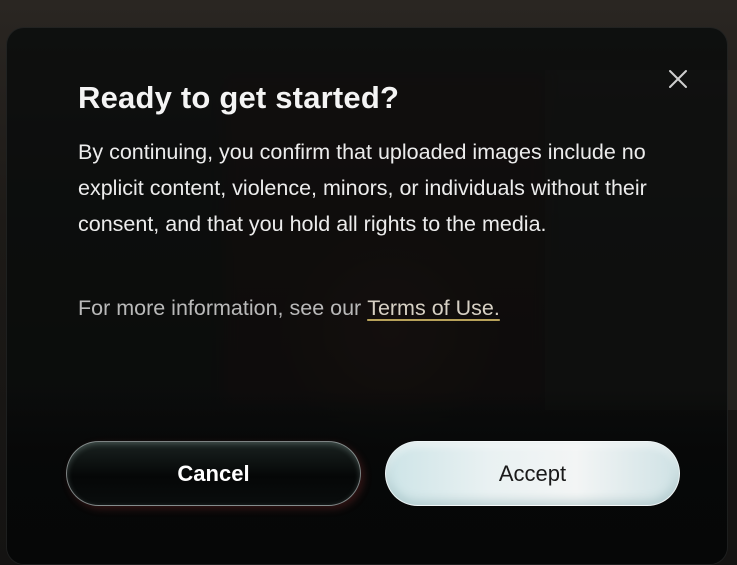 This screenshot has width=737, height=565. I want to click on close-button, so click(678, 79).